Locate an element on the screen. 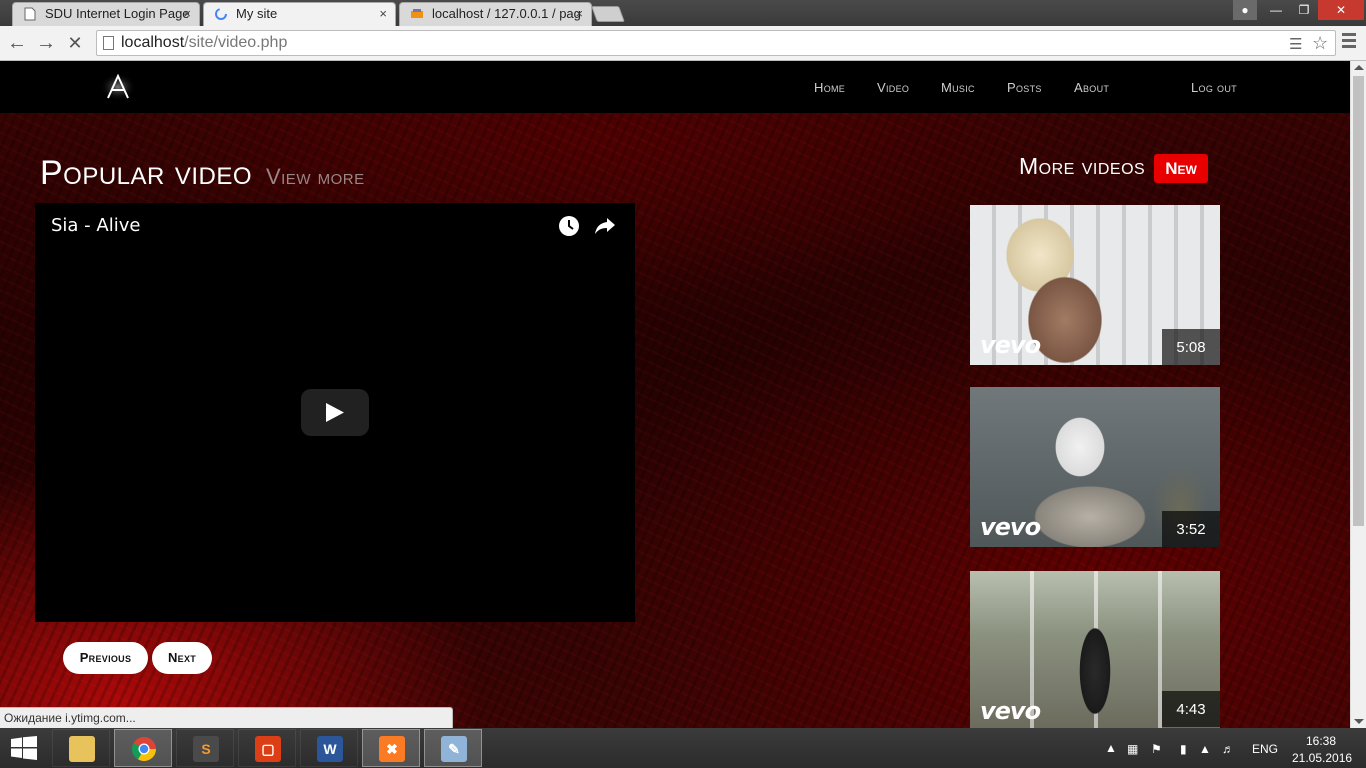 The height and width of the screenshot is (768, 1366). nav-posts: Posts is located at coordinates (1024, 87).